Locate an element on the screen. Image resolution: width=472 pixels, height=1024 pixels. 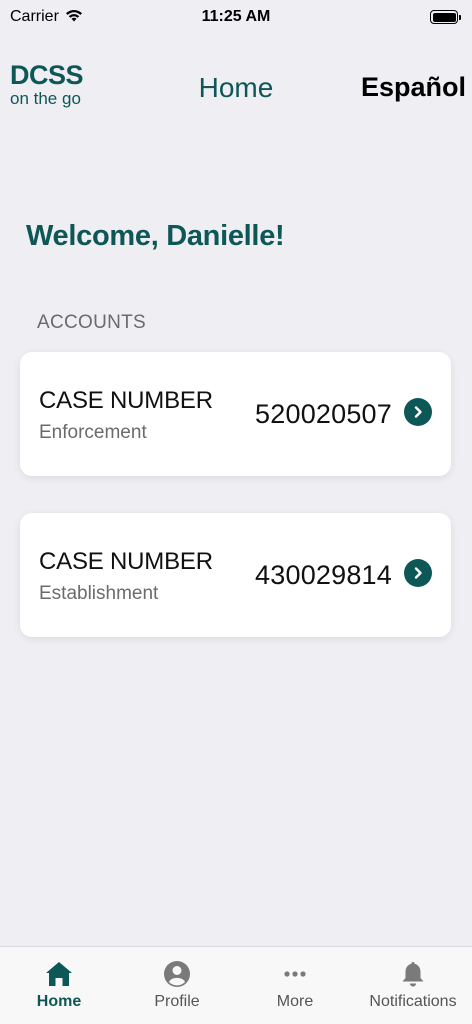
tab-label: Profile is located at coordinates (177, 1001).